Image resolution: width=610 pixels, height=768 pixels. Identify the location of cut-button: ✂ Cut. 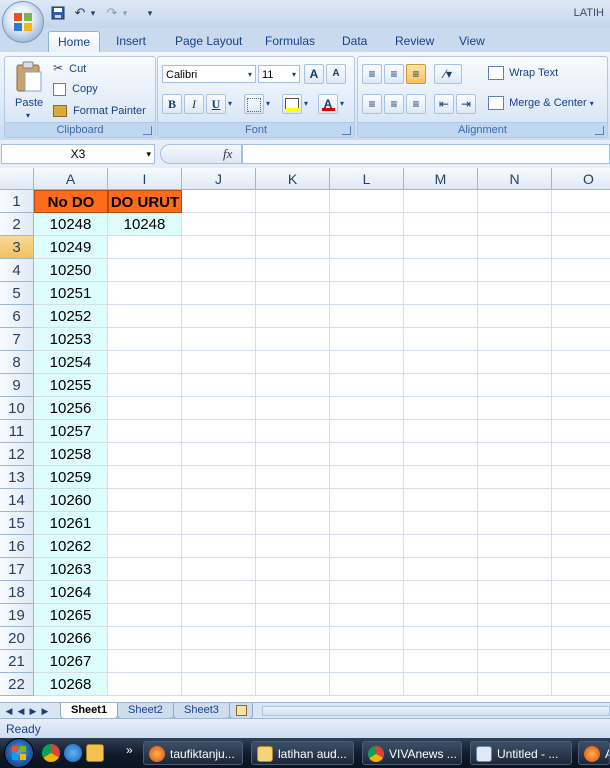
(69, 68).